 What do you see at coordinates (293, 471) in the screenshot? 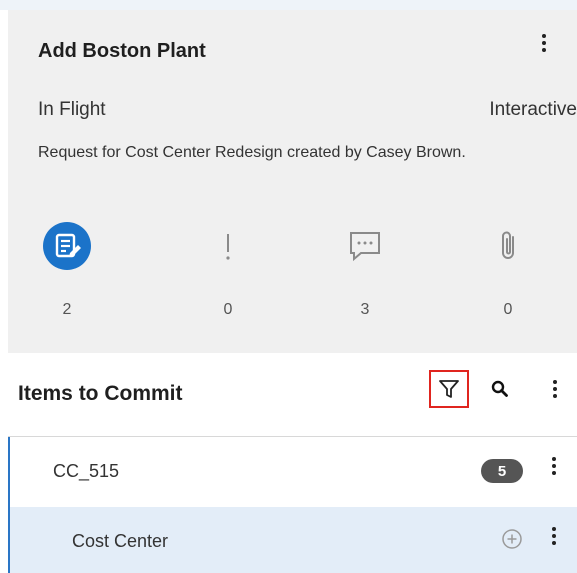
I see `tree-row-cc515: CC_515 5` at bounding box center [293, 471].